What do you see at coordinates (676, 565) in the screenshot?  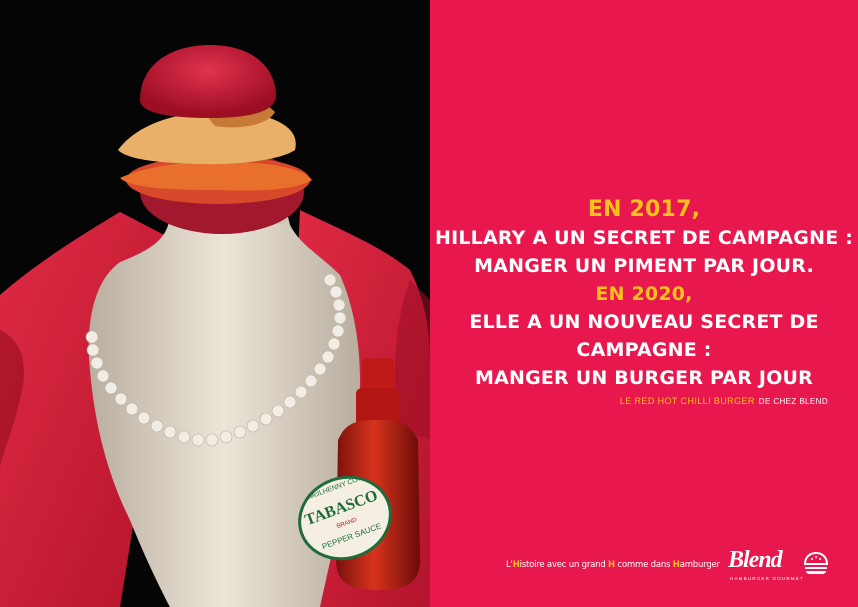 I see `tagline-h-3: H` at bounding box center [676, 565].